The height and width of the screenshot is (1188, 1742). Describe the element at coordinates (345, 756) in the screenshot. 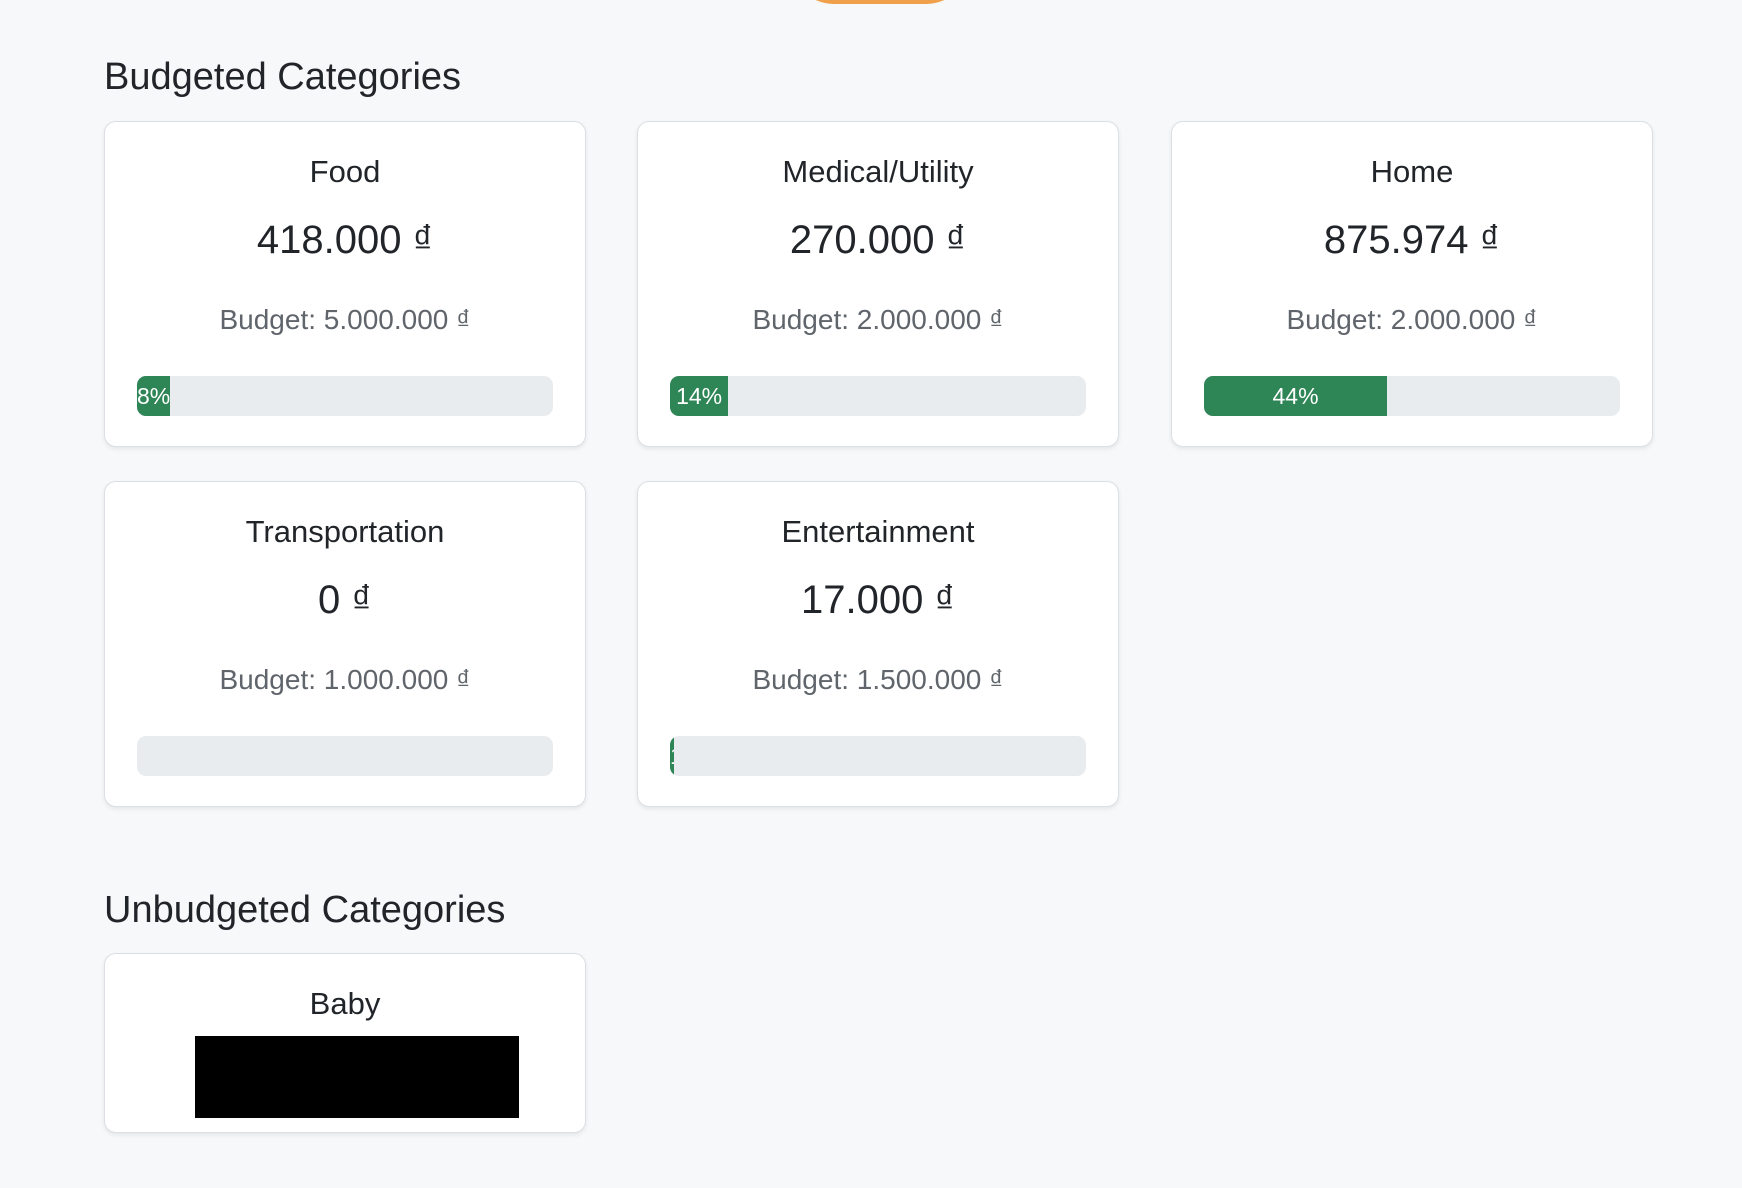

I see `budget-progress-bar: 0%` at that location.